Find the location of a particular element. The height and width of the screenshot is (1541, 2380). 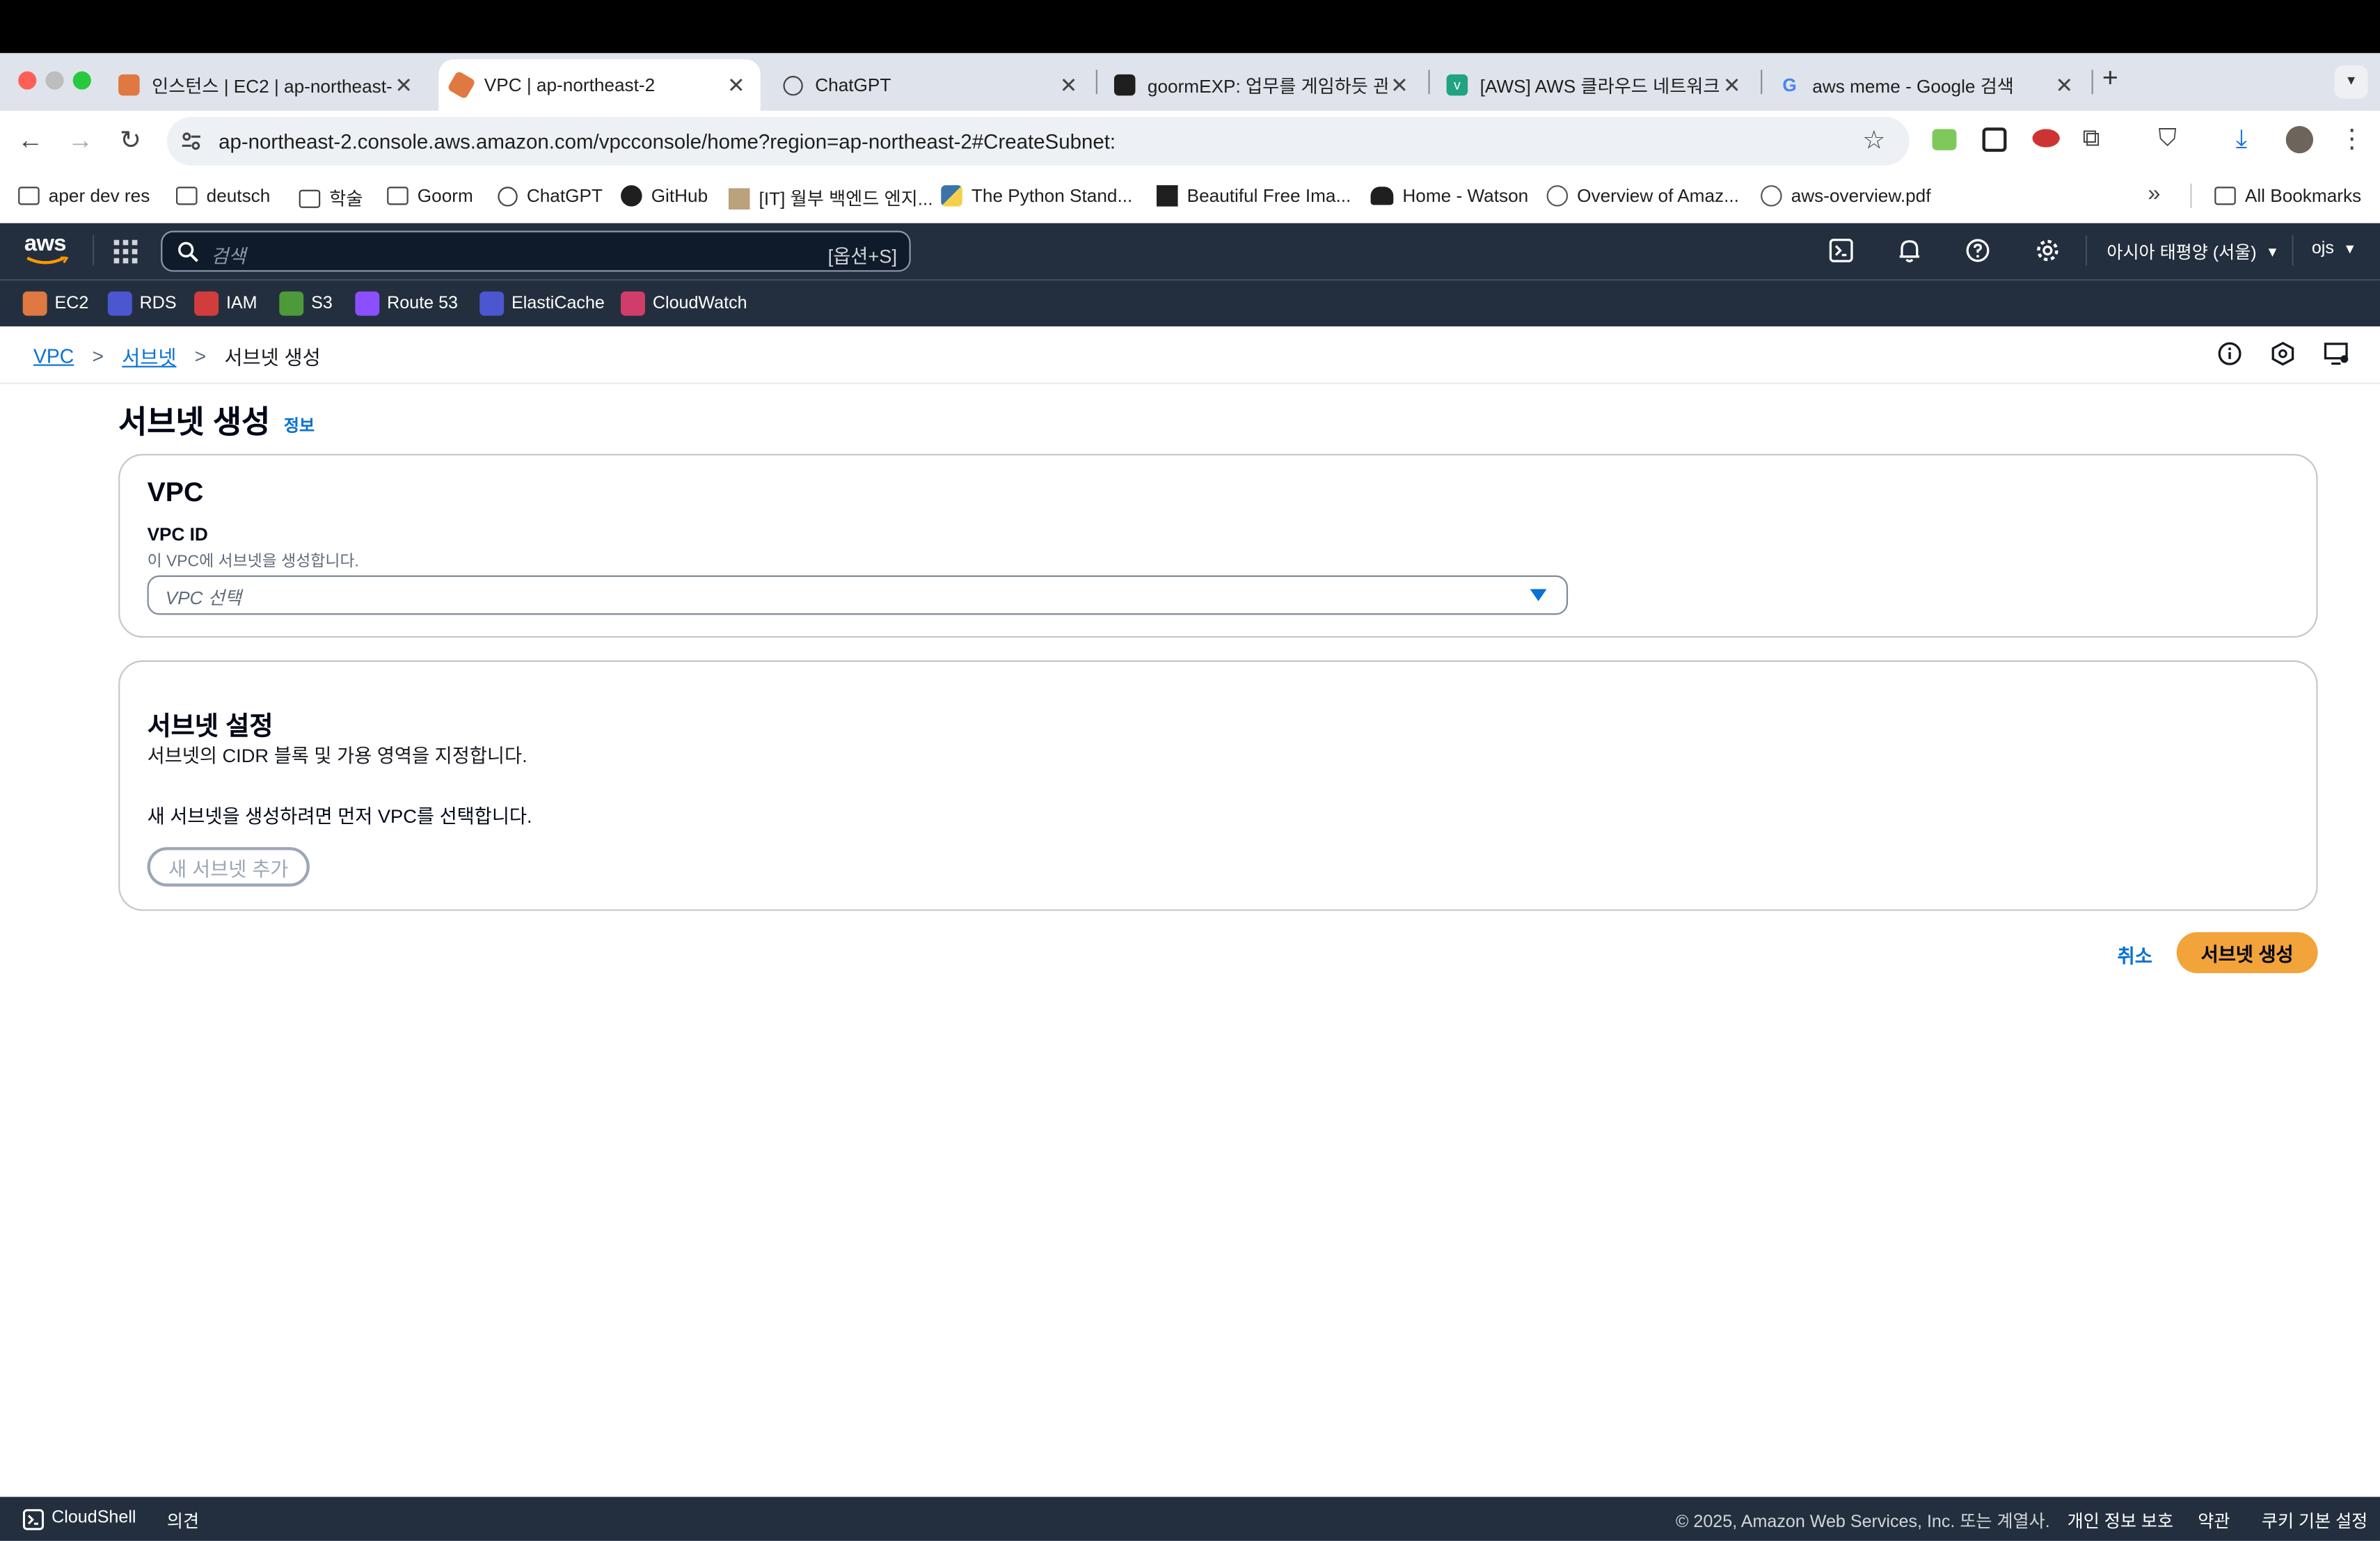

browser-tab-vpc: VPC | ap-northeast-2 ✕ is located at coordinates (599, 85).